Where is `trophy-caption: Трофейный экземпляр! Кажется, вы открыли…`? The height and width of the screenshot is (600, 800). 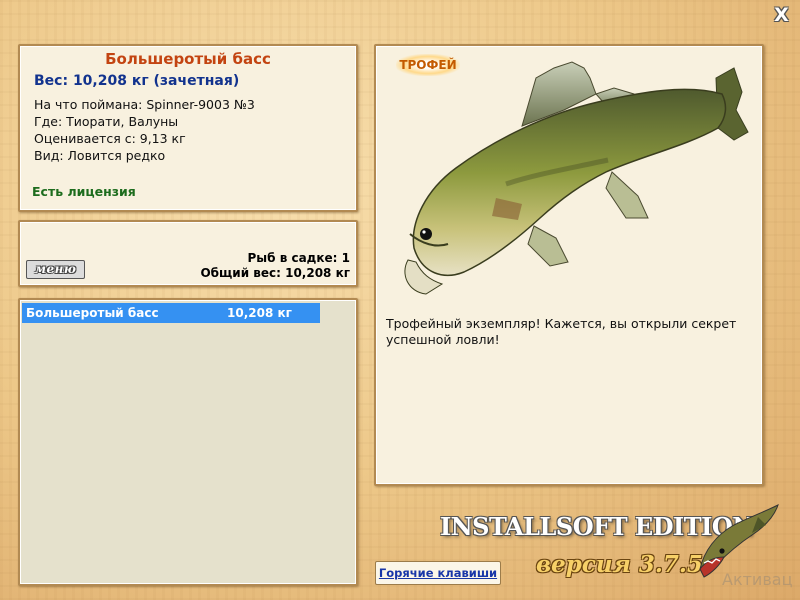
trophy-caption: Трофейный экземпляр! Кажется, вы открыли… is located at coordinates (561, 331).